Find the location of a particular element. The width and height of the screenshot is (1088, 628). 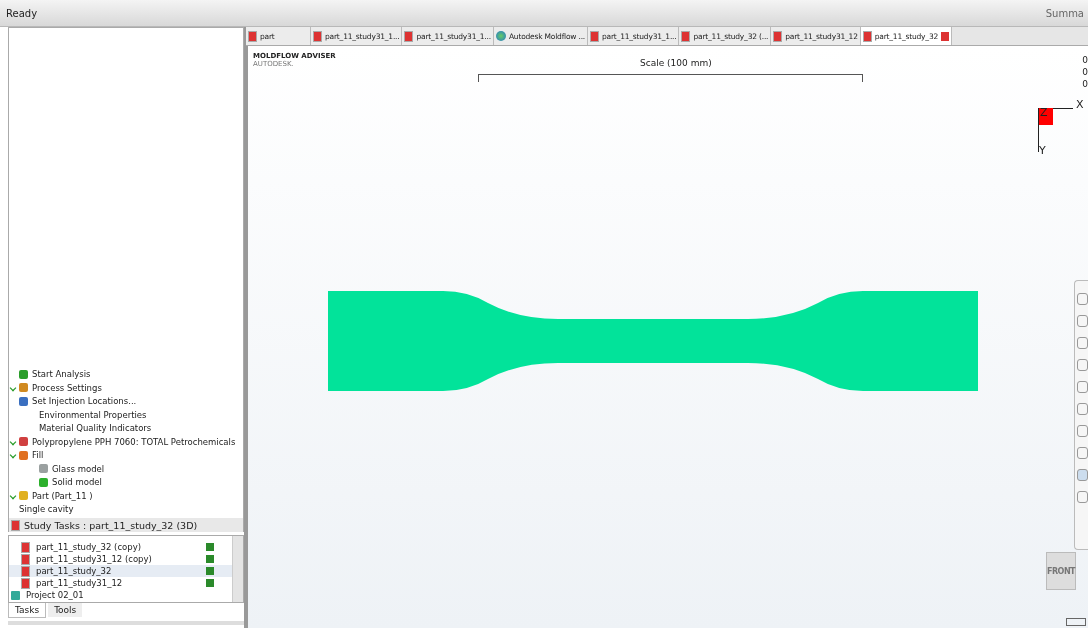

close-icon is located at coordinates (945, 36).